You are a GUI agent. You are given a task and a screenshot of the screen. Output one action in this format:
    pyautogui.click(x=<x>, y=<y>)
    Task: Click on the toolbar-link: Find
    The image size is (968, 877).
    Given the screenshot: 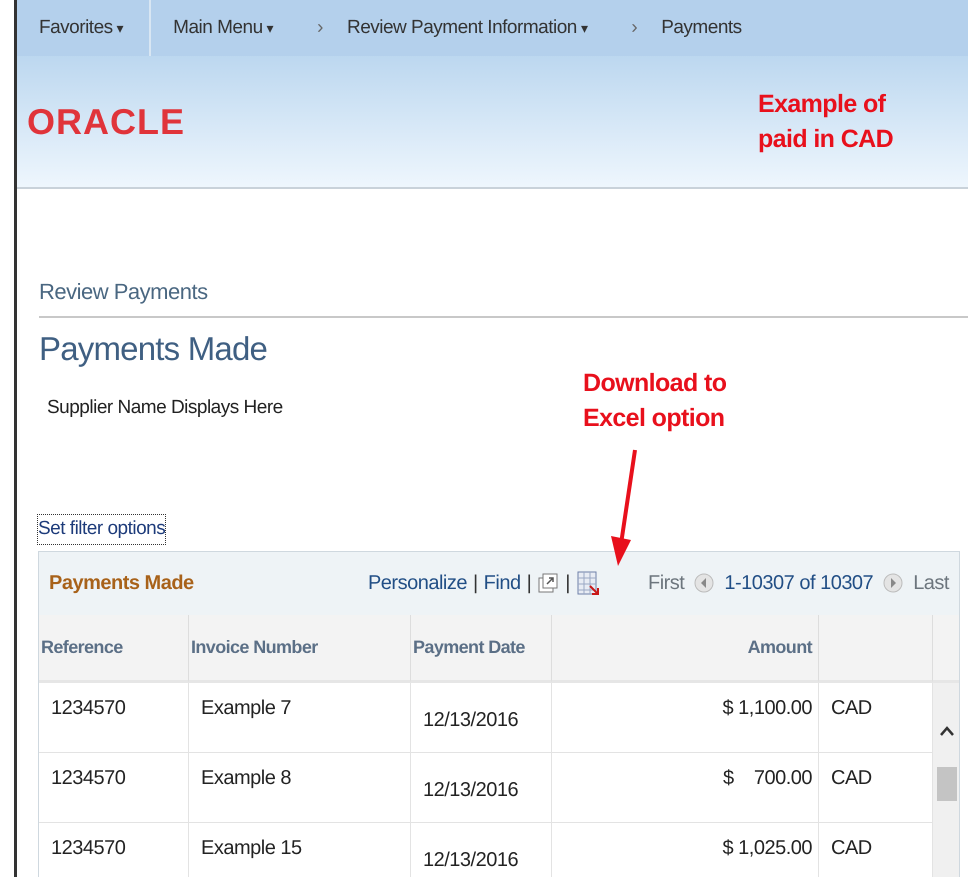 What is the action you would take?
    pyautogui.click(x=502, y=583)
    